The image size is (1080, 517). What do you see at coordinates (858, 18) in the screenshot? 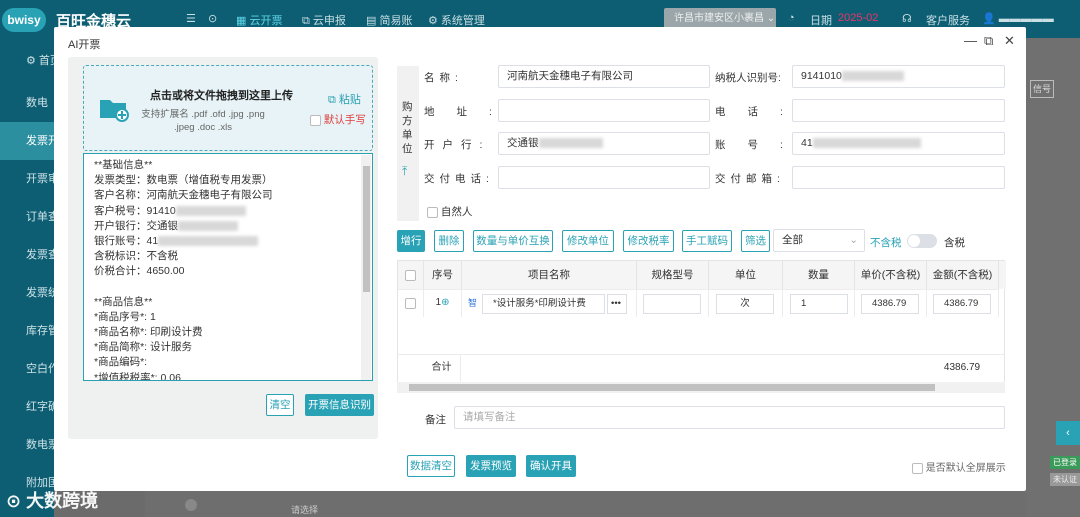
I see `date-value: 2025-02` at bounding box center [858, 18].